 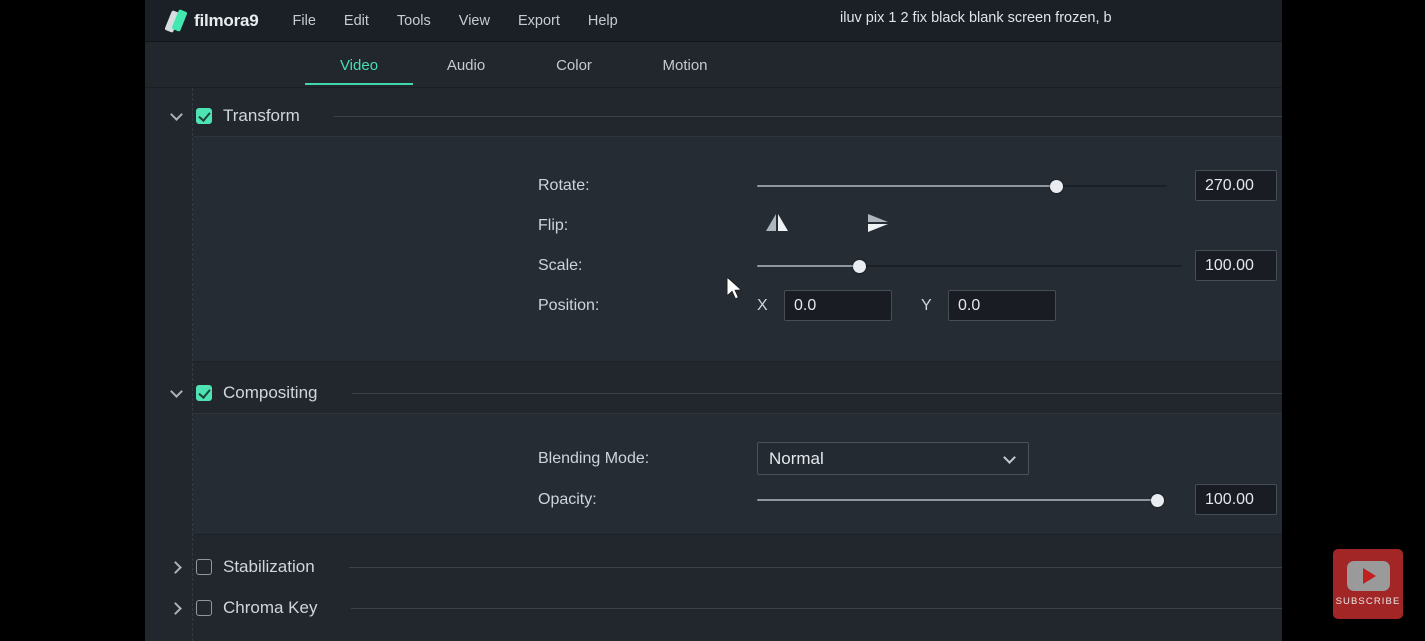 I want to click on tab-color-label: Color, so click(x=574, y=65).